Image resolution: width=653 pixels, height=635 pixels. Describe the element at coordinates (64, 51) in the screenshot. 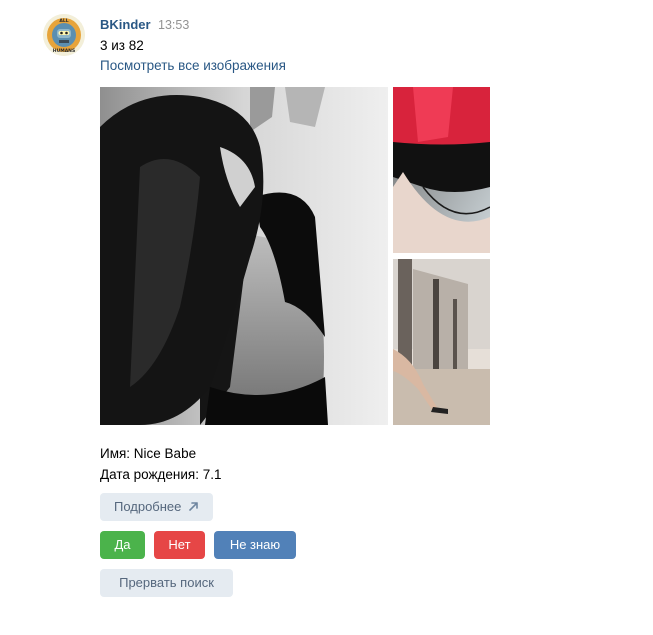

I see `svg-text: HUMANS` at that location.